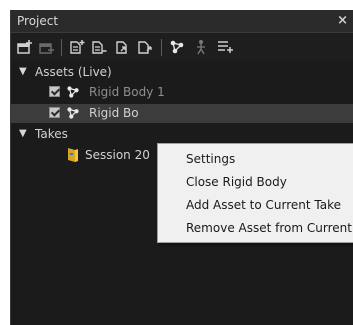 The width and height of the screenshot is (353, 325). I want to click on take-label: Session 20, so click(117, 155).